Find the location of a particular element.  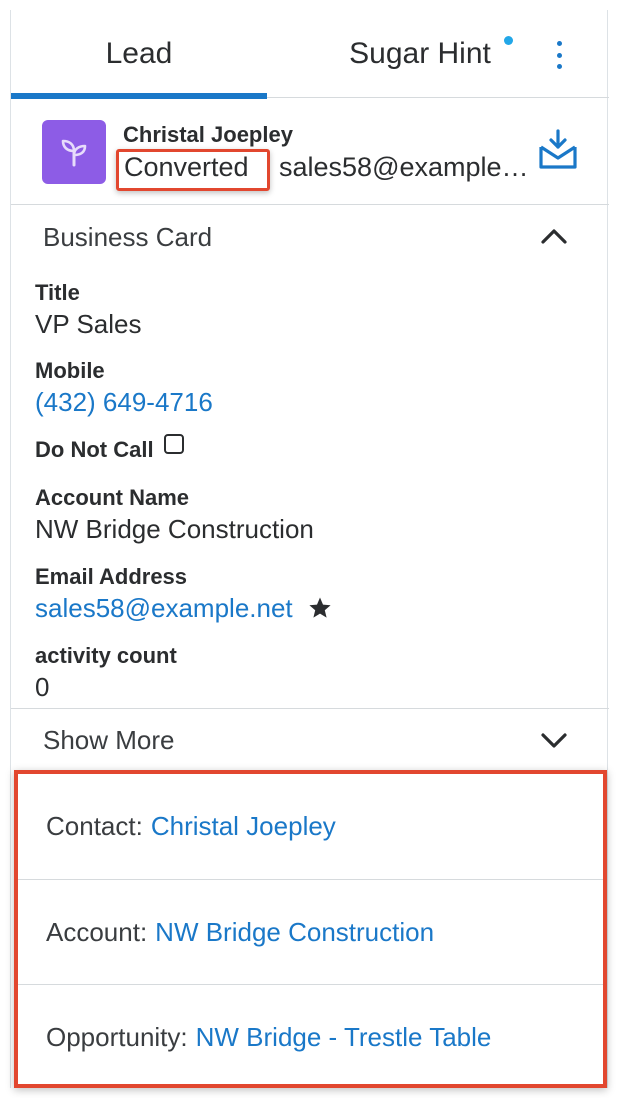

converted-contact-label: Contact: is located at coordinates (94, 826).